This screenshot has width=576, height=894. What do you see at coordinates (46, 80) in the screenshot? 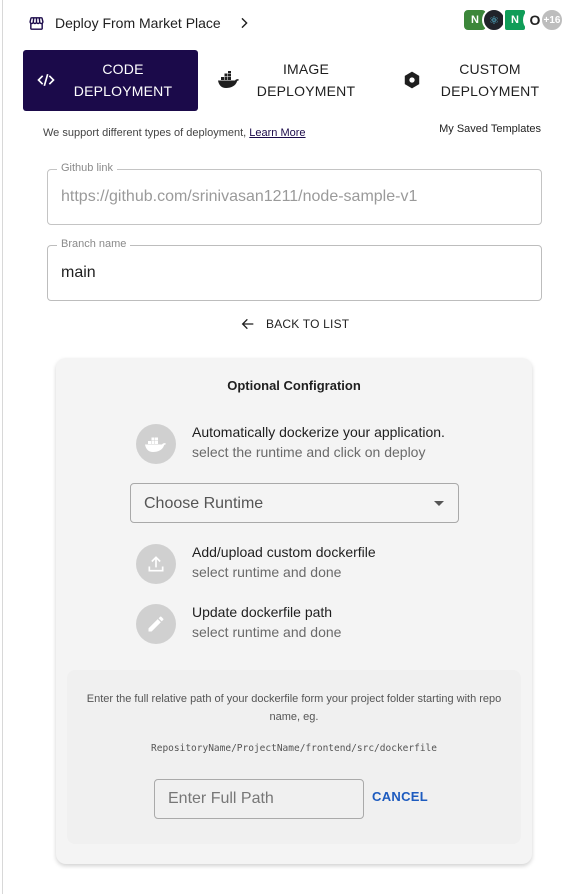
I see `code-icon` at bounding box center [46, 80].